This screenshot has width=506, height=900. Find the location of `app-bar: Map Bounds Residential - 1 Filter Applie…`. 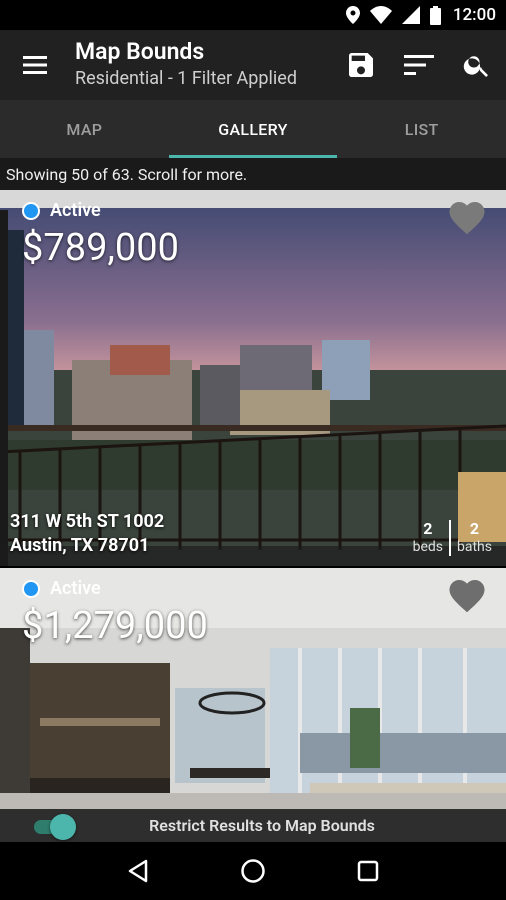

app-bar: Map Bounds Residential - 1 Filter Applie… is located at coordinates (253, 65).